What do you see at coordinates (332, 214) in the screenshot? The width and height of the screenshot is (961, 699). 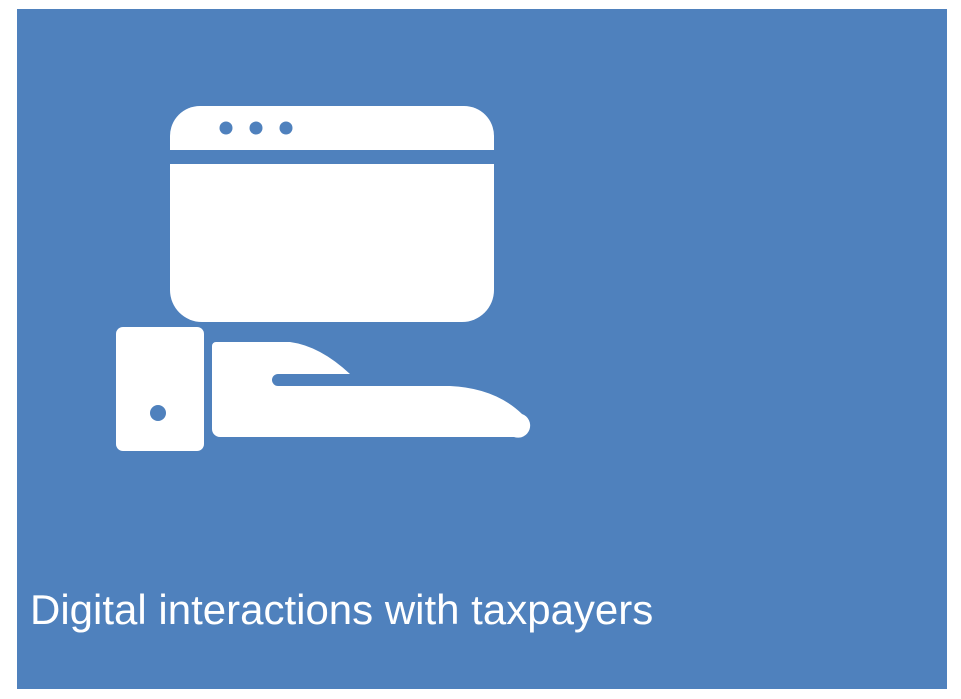 I see `browser-window-icon` at bounding box center [332, 214].